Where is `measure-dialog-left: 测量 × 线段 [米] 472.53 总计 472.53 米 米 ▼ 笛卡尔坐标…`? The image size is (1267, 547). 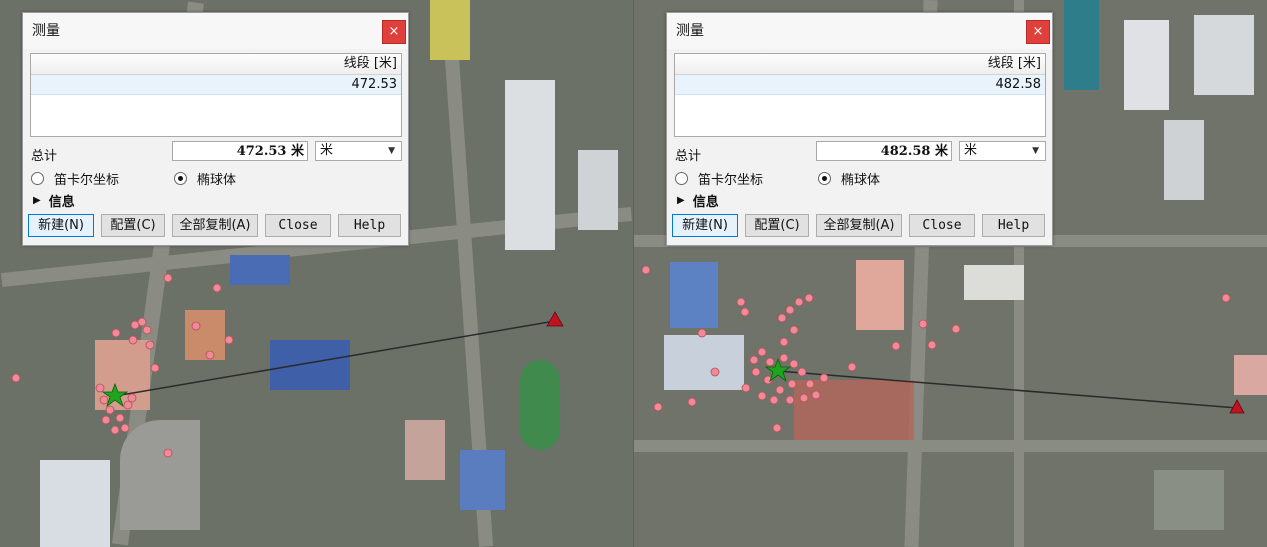 measure-dialog-left: 测量 × 线段 [米] 472.53 总计 472.53 米 米 ▼ 笛卡尔坐标… is located at coordinates (215, 129).